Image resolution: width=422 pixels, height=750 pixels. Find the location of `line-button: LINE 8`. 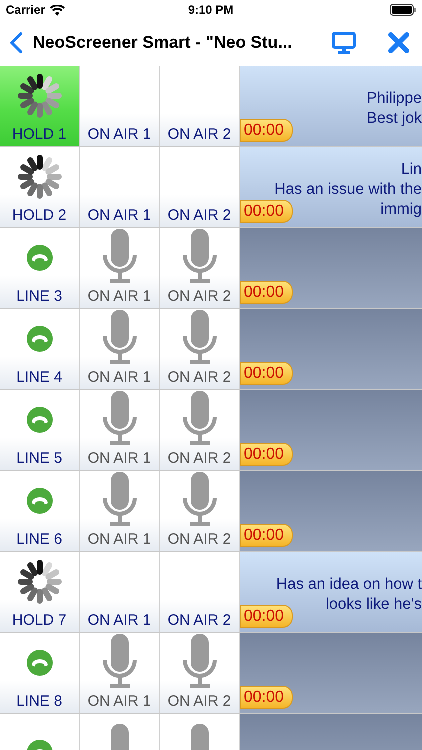

line-button: LINE 8 is located at coordinates (40, 673).